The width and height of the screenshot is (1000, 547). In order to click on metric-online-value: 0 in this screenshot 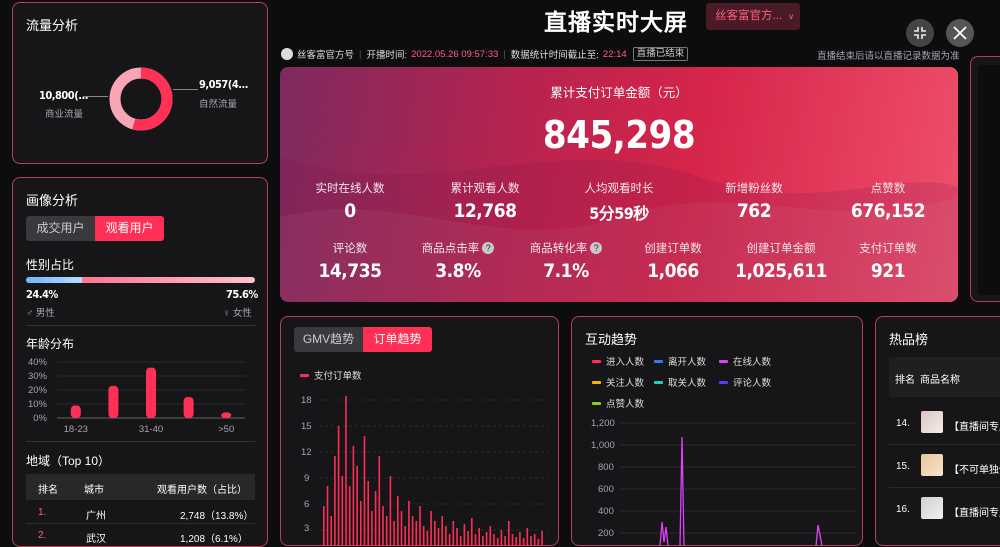, I will do `click(350, 211)`.